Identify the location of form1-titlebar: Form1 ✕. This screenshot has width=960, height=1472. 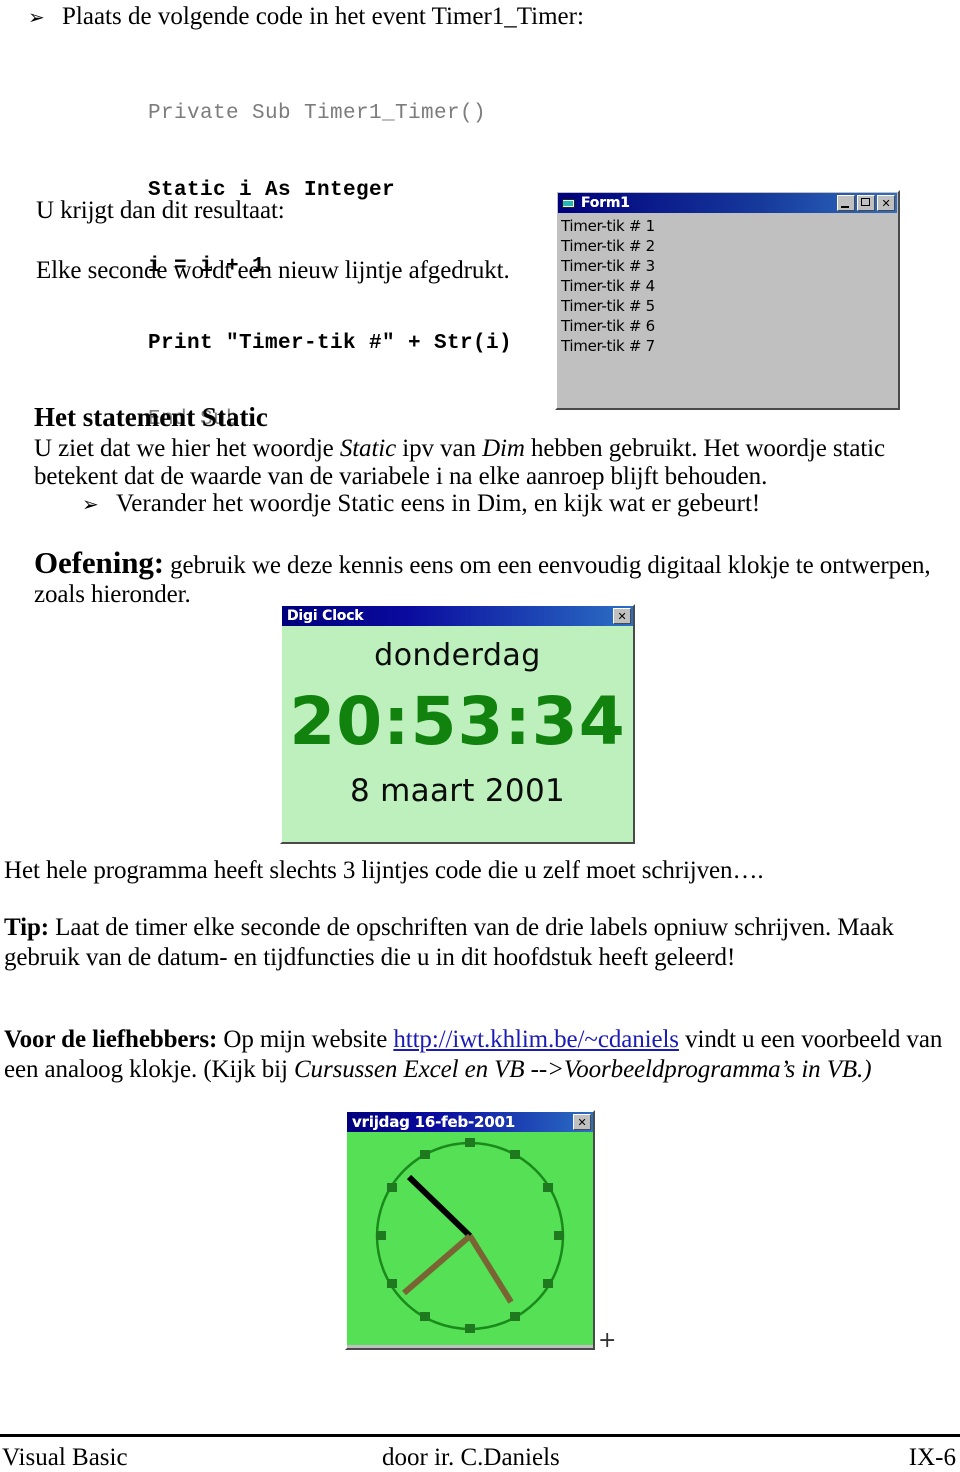
(727, 203).